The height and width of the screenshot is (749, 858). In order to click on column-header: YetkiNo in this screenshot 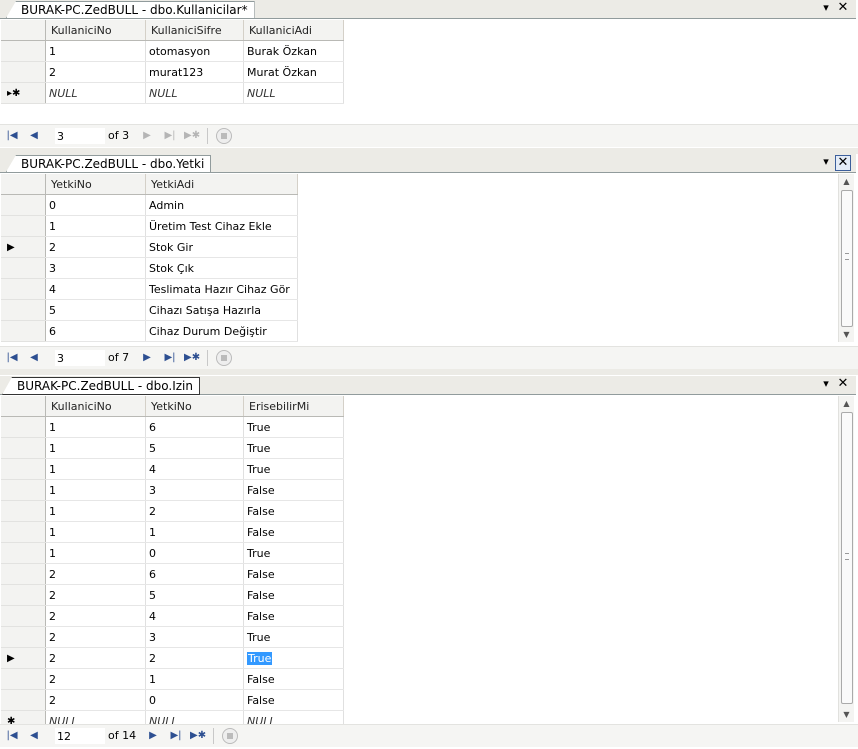, I will do `click(95, 184)`.